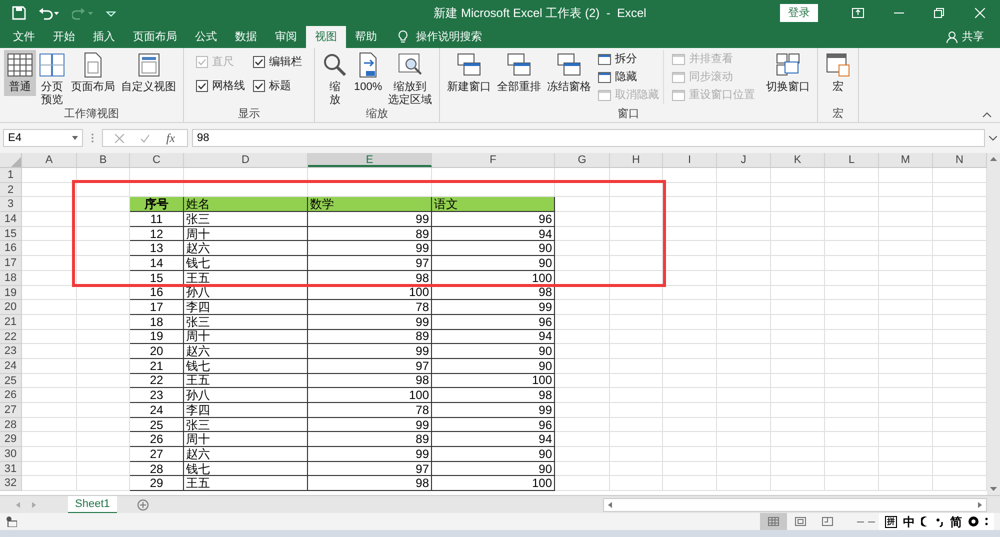 This screenshot has height=537, width=1000. Describe the element at coordinates (49, 13) in the screenshot. I see `undo-icon` at that location.